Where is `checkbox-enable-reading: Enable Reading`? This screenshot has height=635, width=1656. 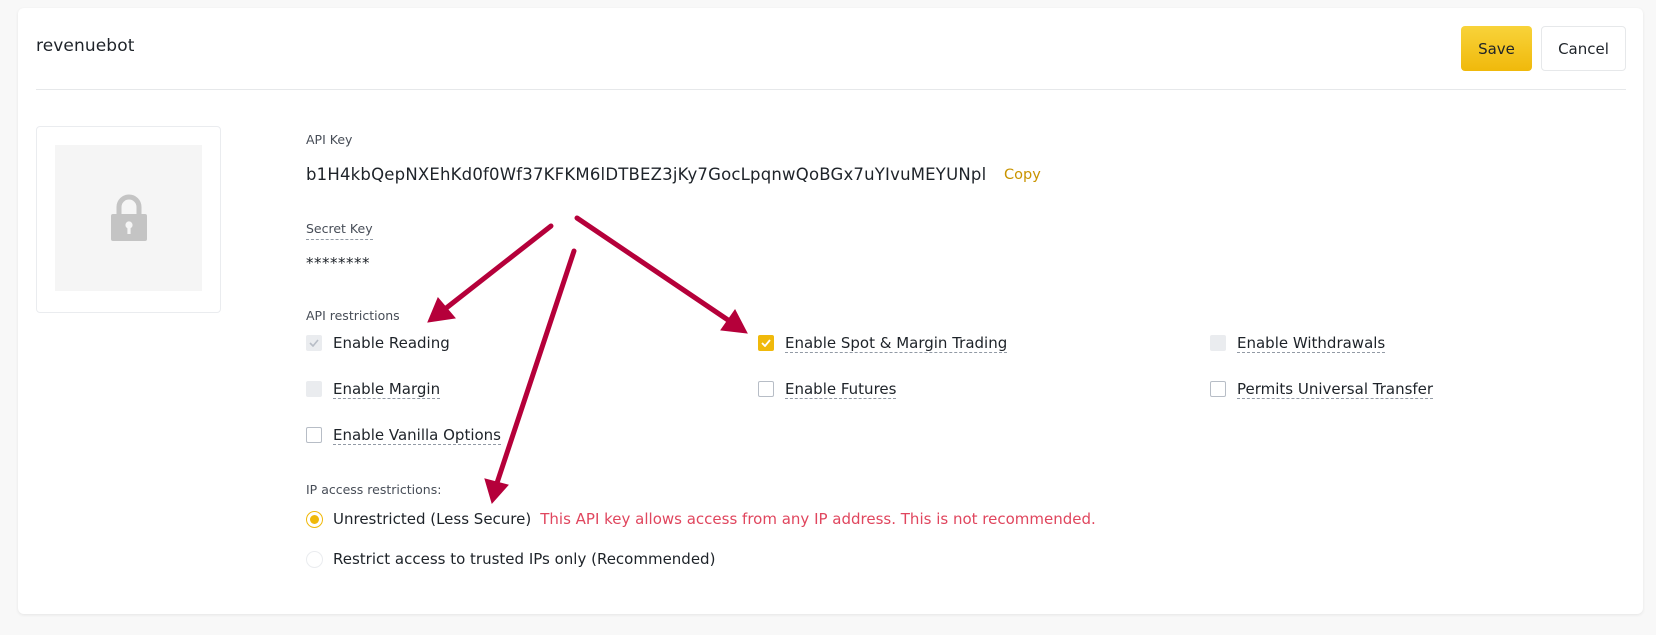 checkbox-enable-reading: Enable Reading is located at coordinates (378, 343).